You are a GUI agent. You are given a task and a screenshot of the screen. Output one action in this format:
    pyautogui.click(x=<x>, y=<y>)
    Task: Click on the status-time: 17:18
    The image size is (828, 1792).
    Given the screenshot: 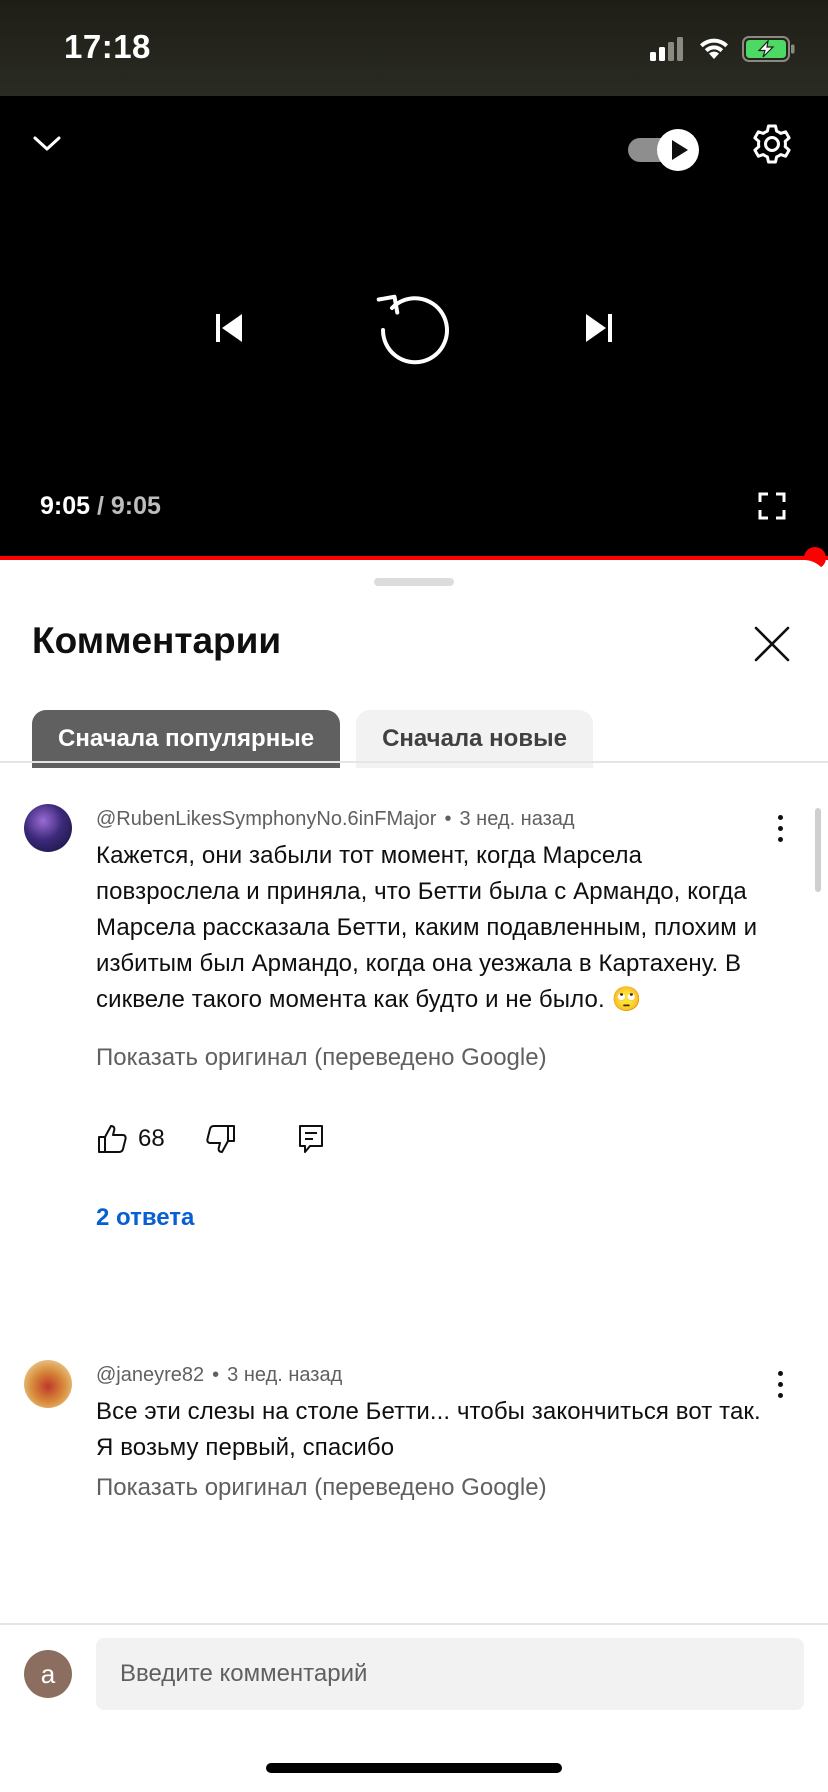 What is the action you would take?
    pyautogui.click(x=107, y=46)
    